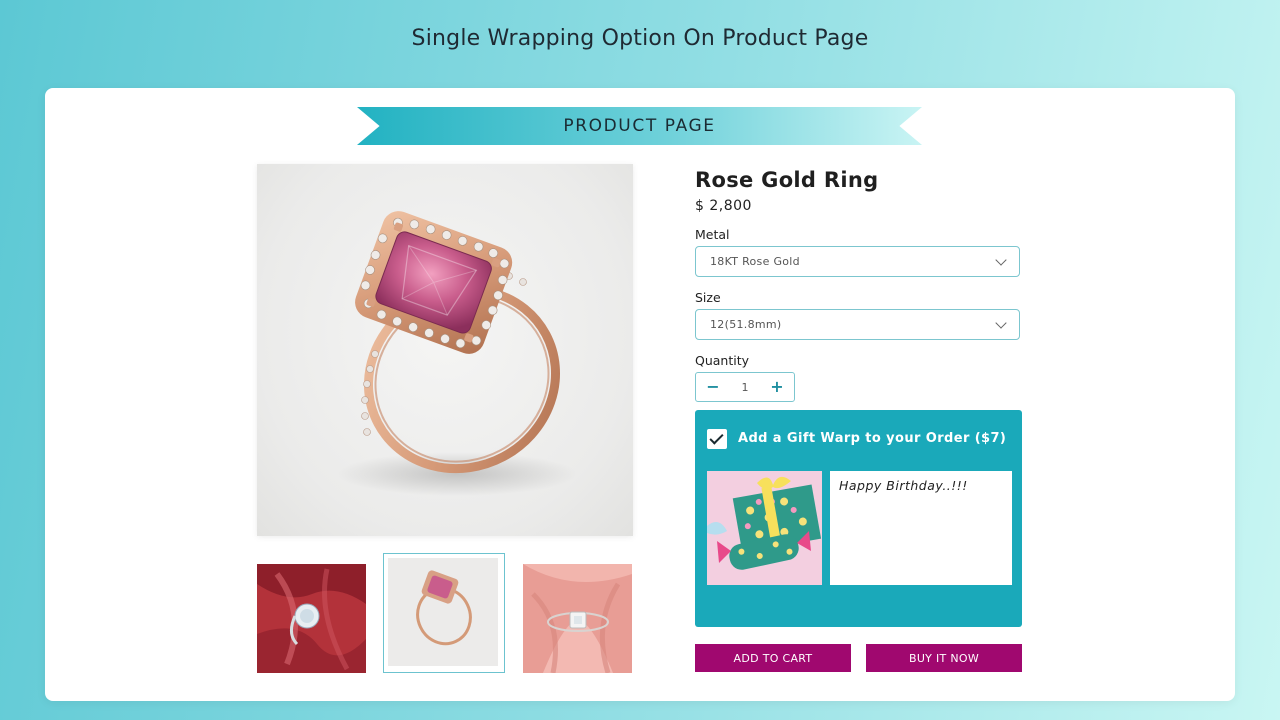 This screenshot has width=1280, height=720. What do you see at coordinates (746, 324) in the screenshot?
I see `size-select-value: 12(51.8mm)` at bounding box center [746, 324].